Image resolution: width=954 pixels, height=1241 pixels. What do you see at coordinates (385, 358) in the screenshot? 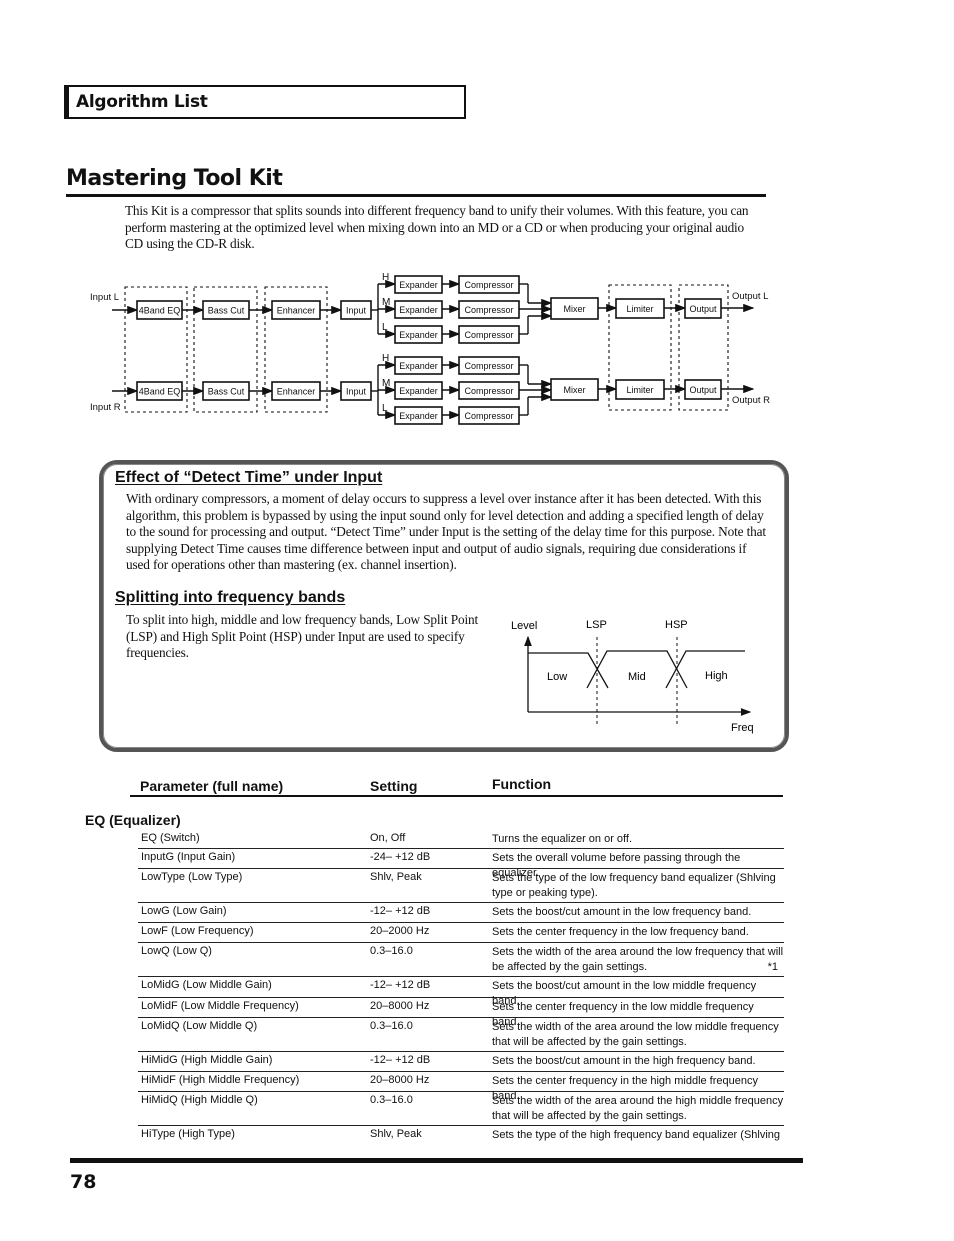
I see `band-h-label-r: H` at bounding box center [385, 358].